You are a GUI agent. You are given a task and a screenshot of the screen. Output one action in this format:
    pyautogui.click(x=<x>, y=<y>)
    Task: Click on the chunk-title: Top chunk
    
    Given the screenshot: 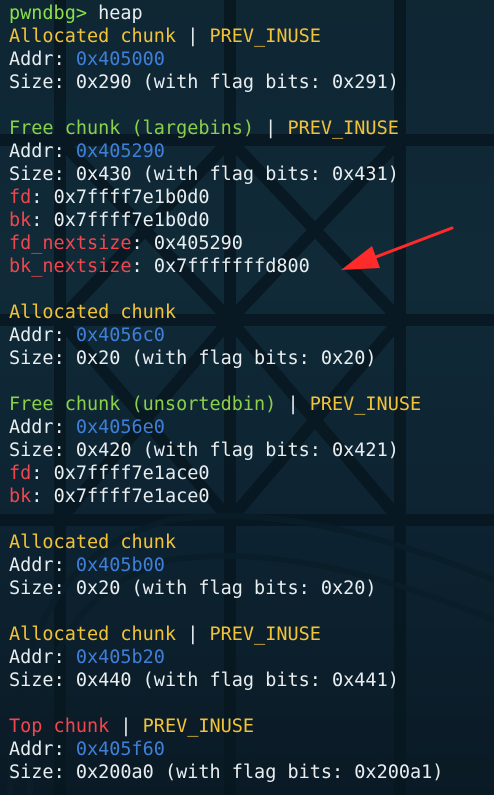 What is the action you would take?
    pyautogui.click(x=59, y=726)
    